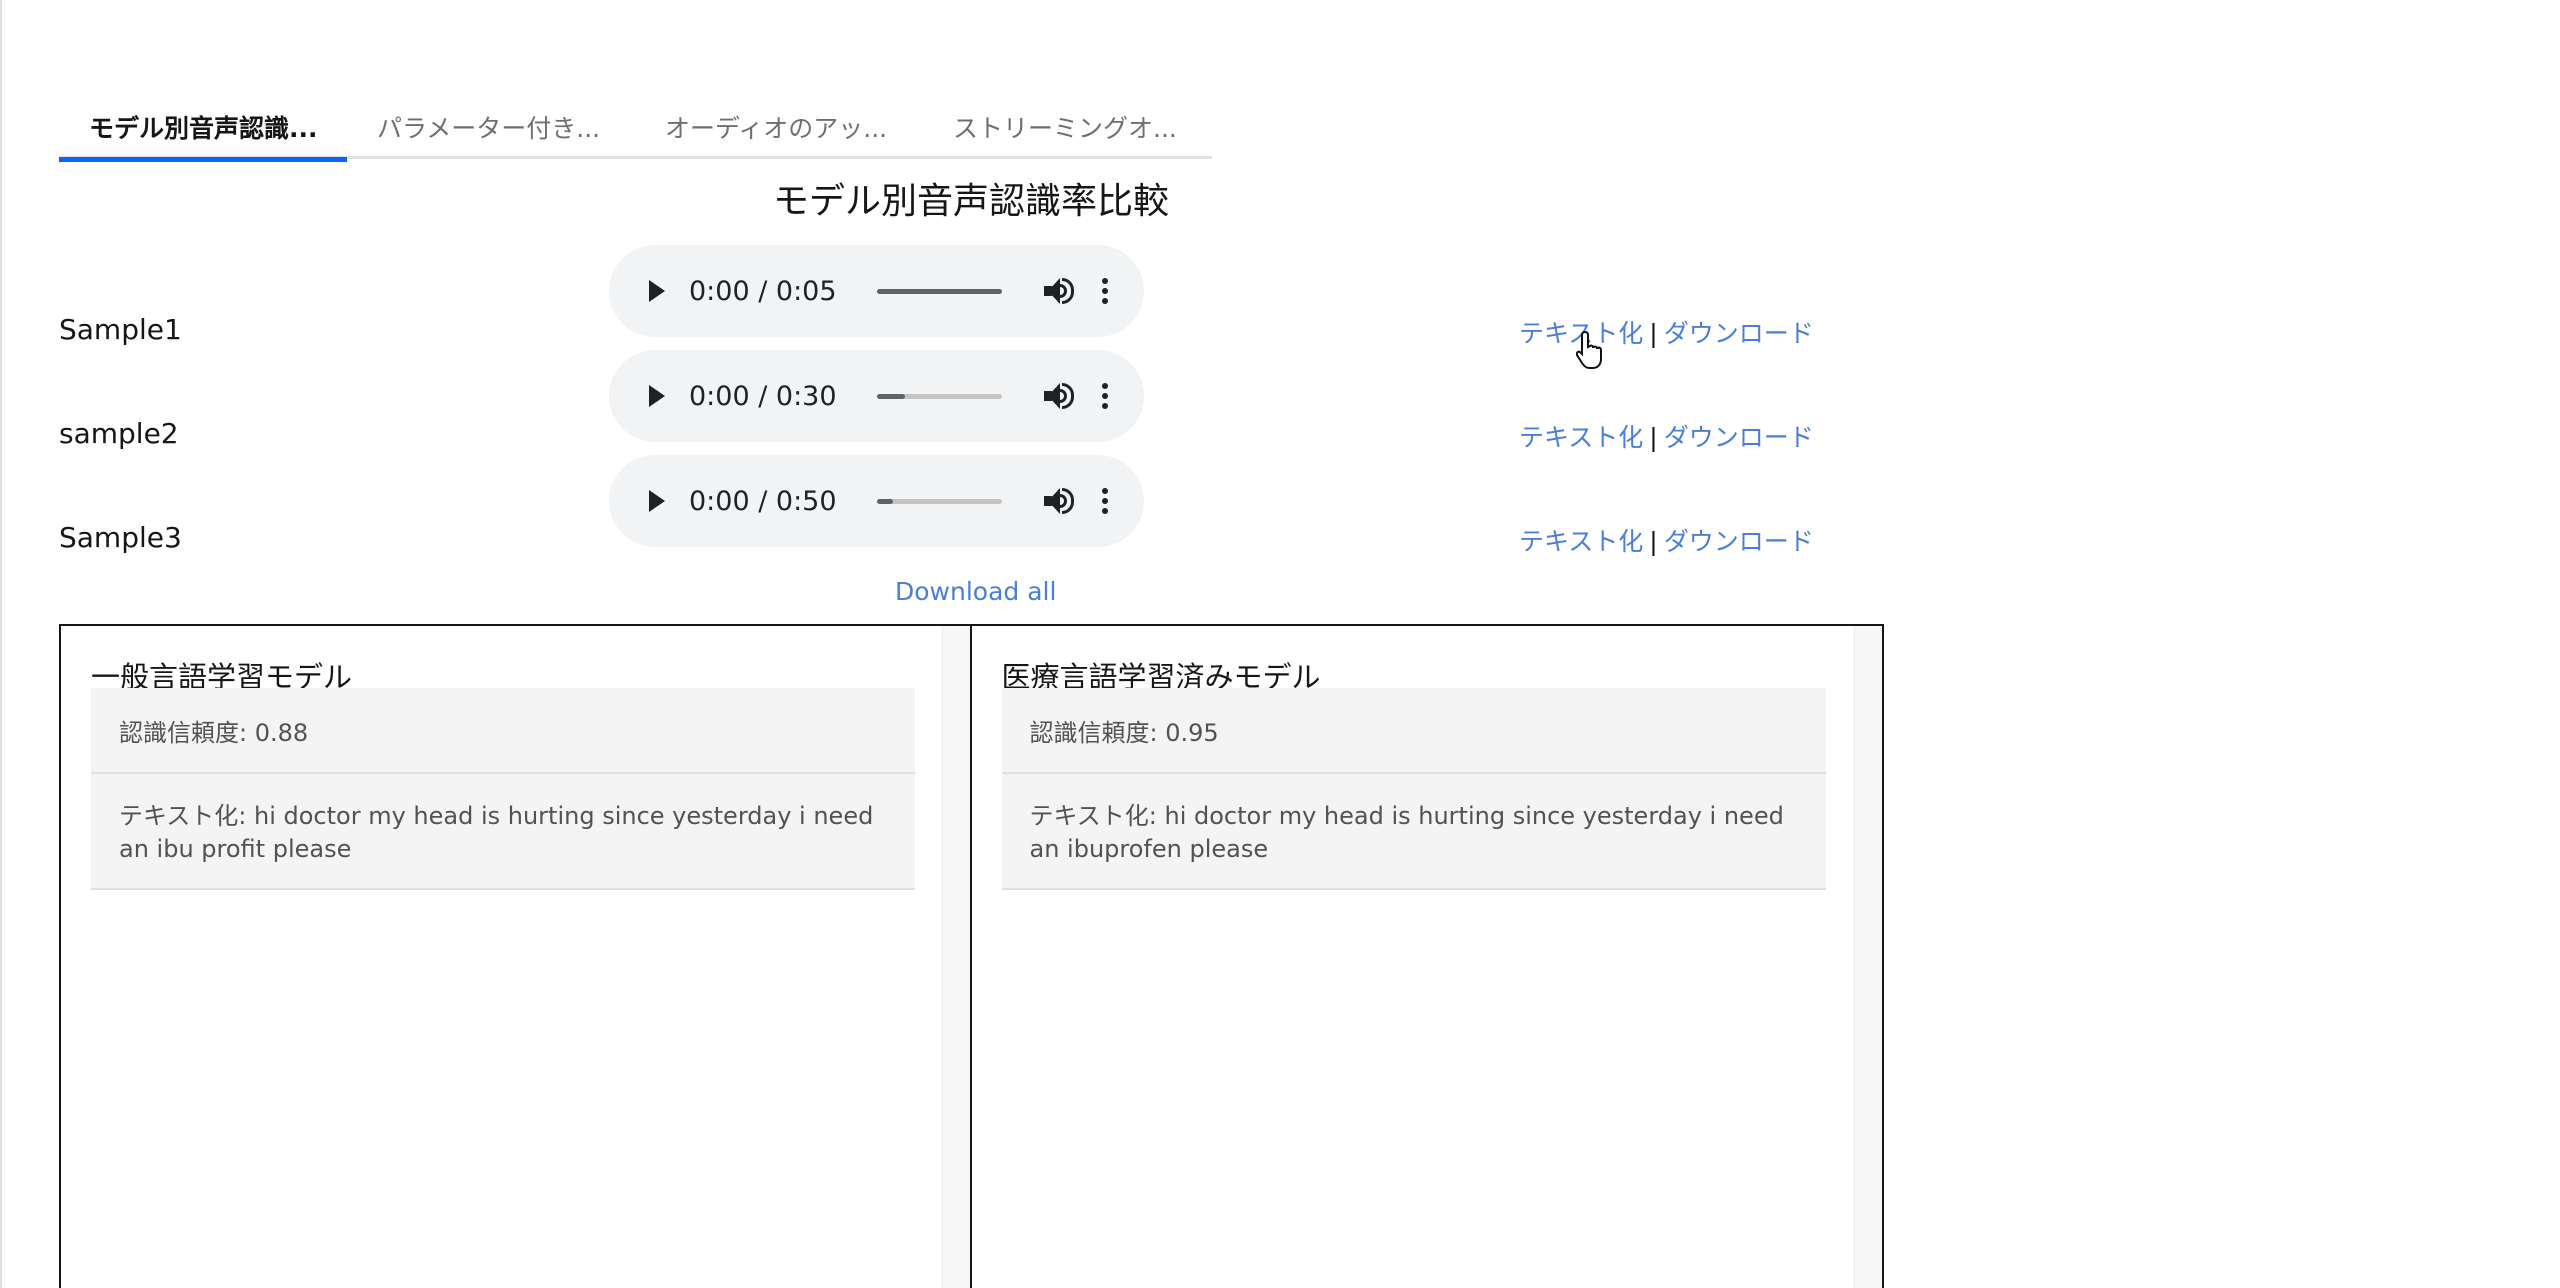 This screenshot has width=2560, height=1288. What do you see at coordinates (763, 291) in the screenshot?
I see `audio-time: 0:00 / 0:05` at bounding box center [763, 291].